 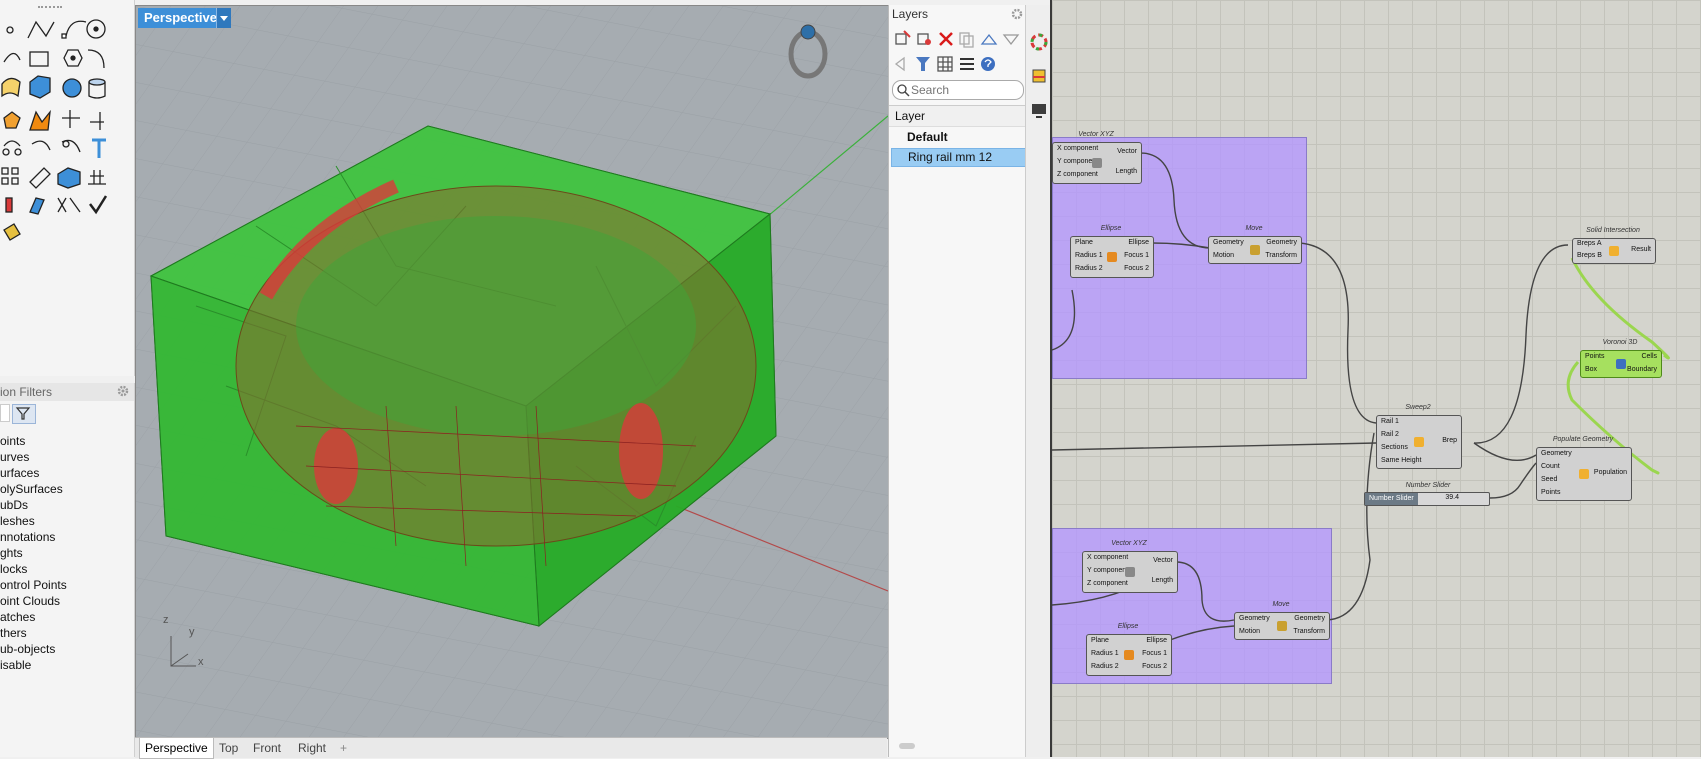 I want to click on component-input: Box, so click(x=1591, y=369).